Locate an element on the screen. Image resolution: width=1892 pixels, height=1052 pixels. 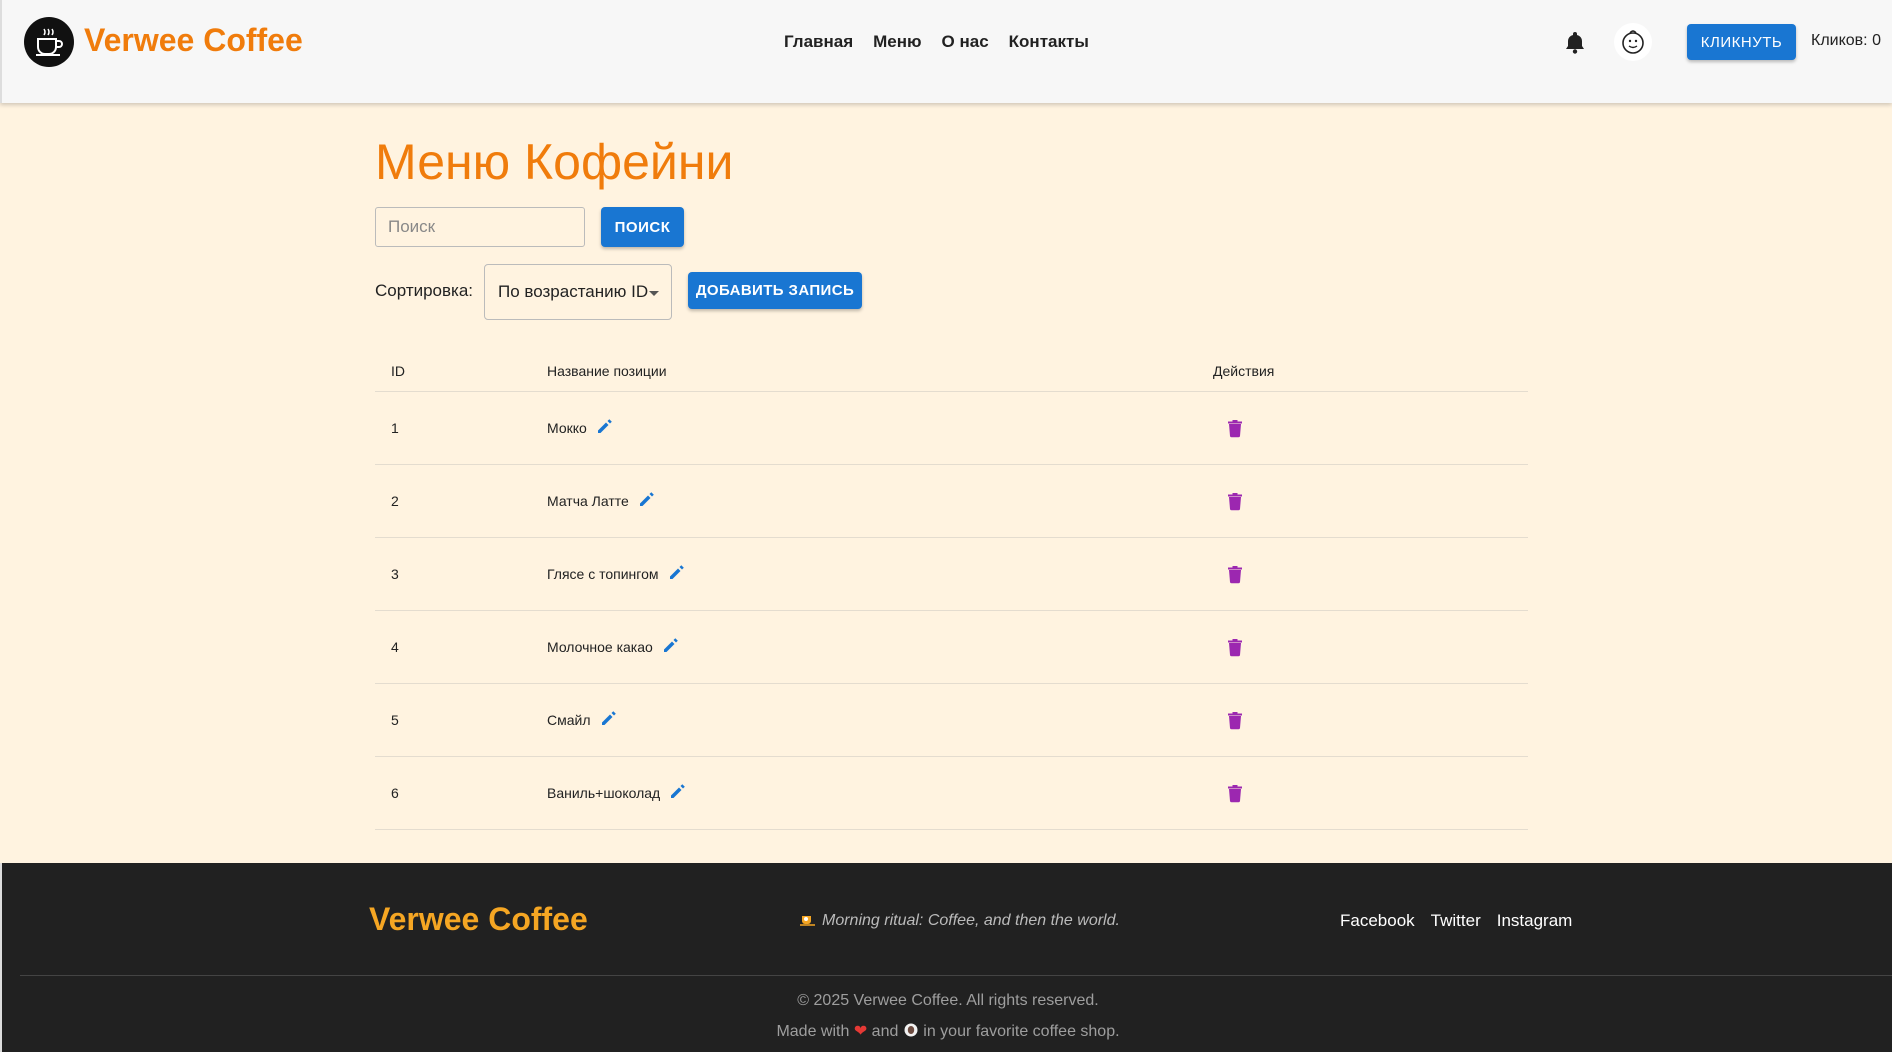
column-header-id: ID is located at coordinates (398, 371).